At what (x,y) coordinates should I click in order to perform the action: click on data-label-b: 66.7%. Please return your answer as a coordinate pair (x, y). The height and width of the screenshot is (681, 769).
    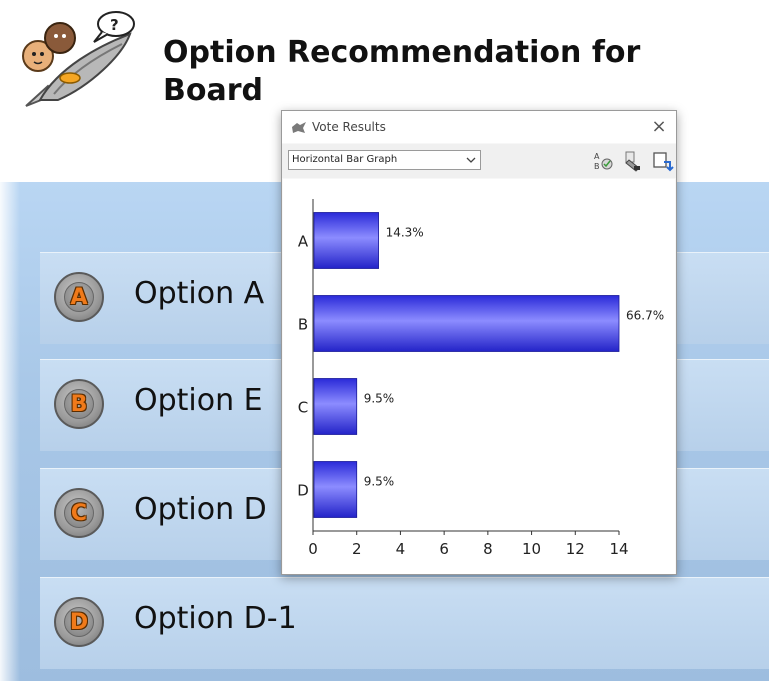
    Looking at the image, I should click on (645, 316).